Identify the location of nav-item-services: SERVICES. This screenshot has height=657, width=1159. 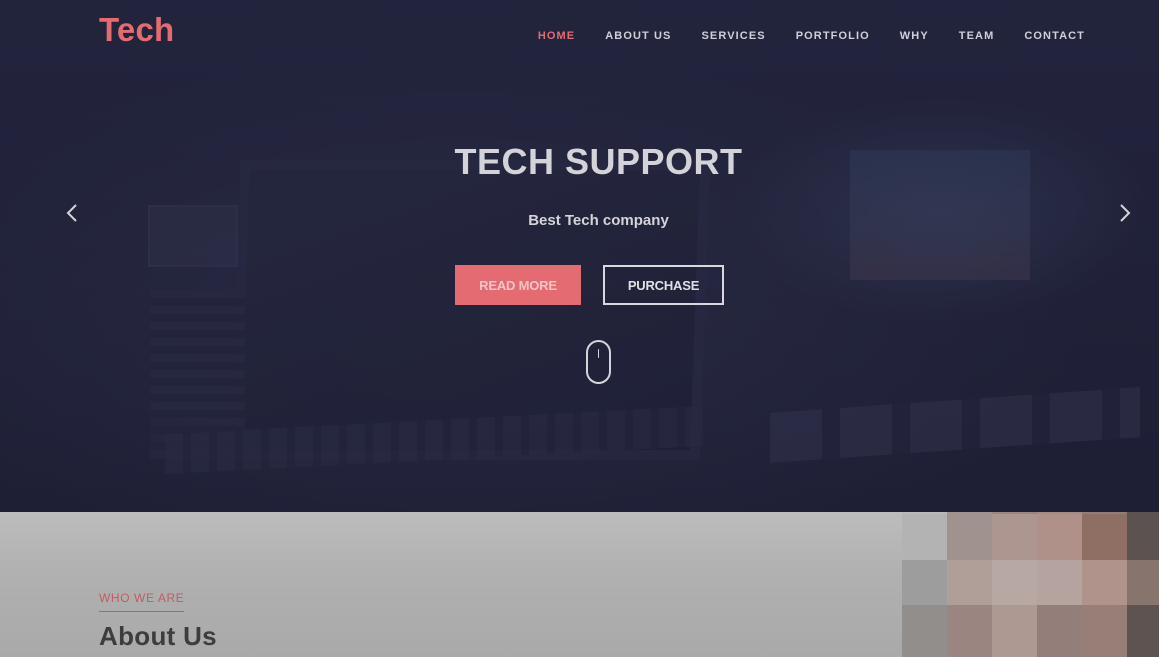
(733, 35).